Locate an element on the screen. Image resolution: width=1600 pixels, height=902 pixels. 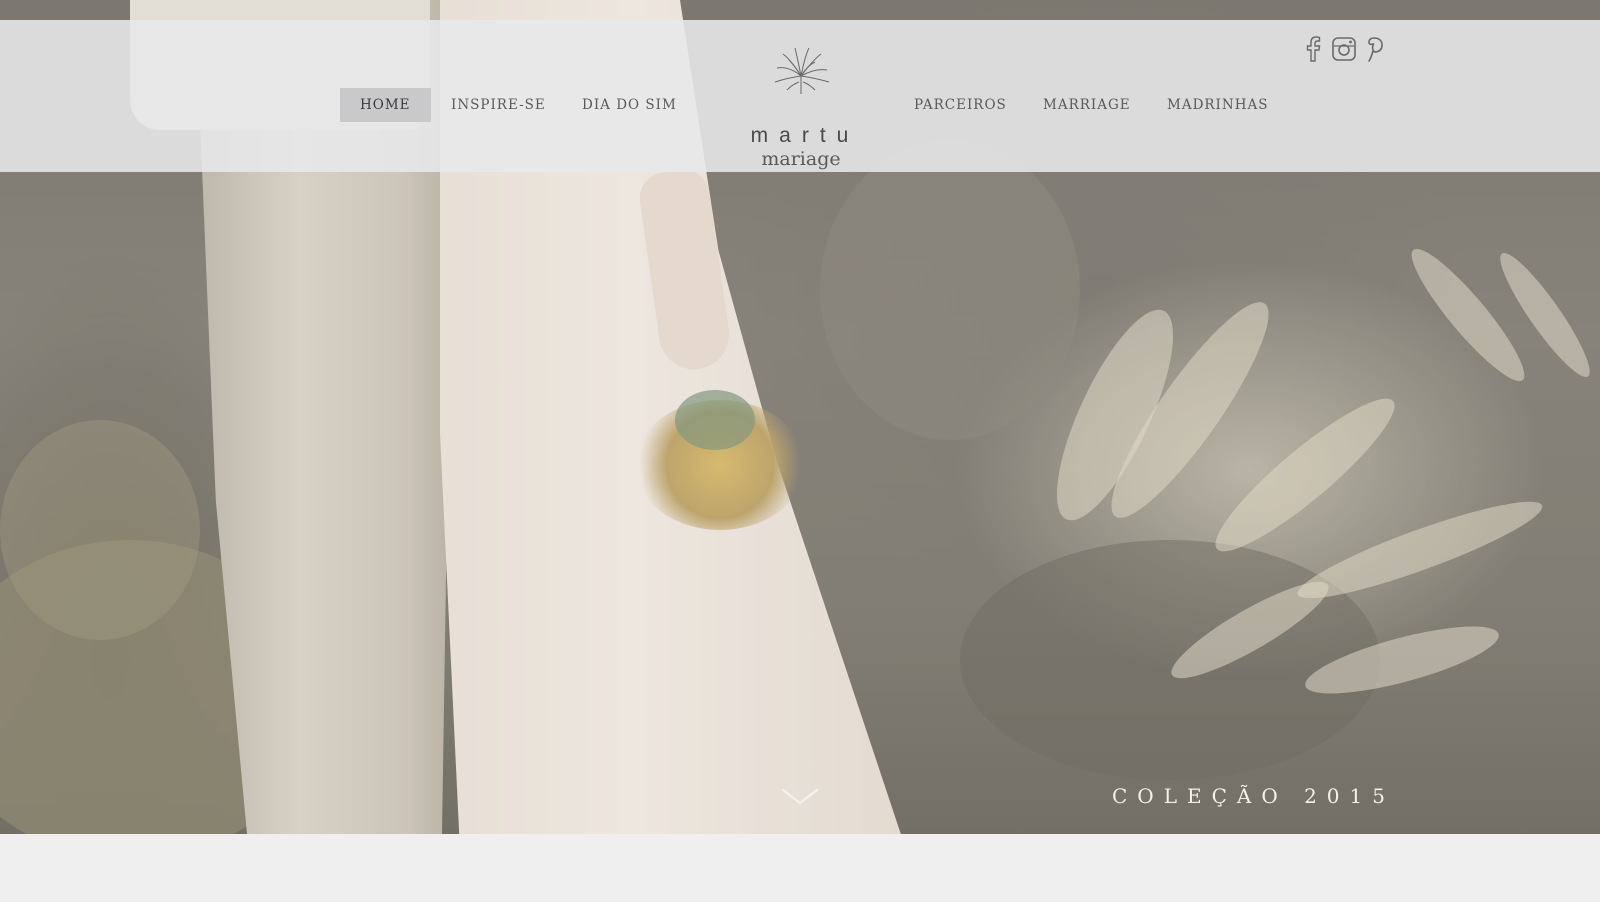
nav-dia-do-sim: DIA DO SIM is located at coordinates (629, 105).